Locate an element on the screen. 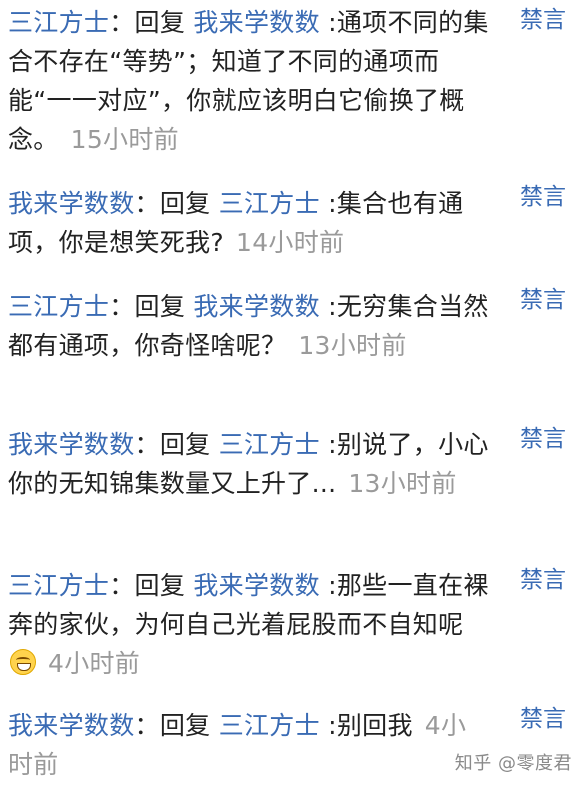 The width and height of the screenshot is (580, 787). watermark: 知乎 @零度君 is located at coordinates (513, 763).